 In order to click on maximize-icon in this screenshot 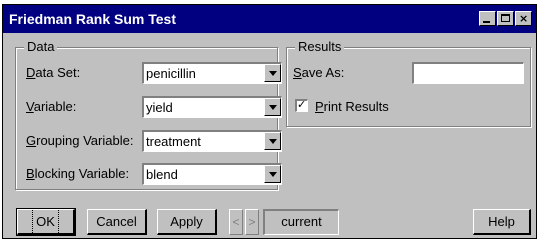, I will do `click(505, 18)`.